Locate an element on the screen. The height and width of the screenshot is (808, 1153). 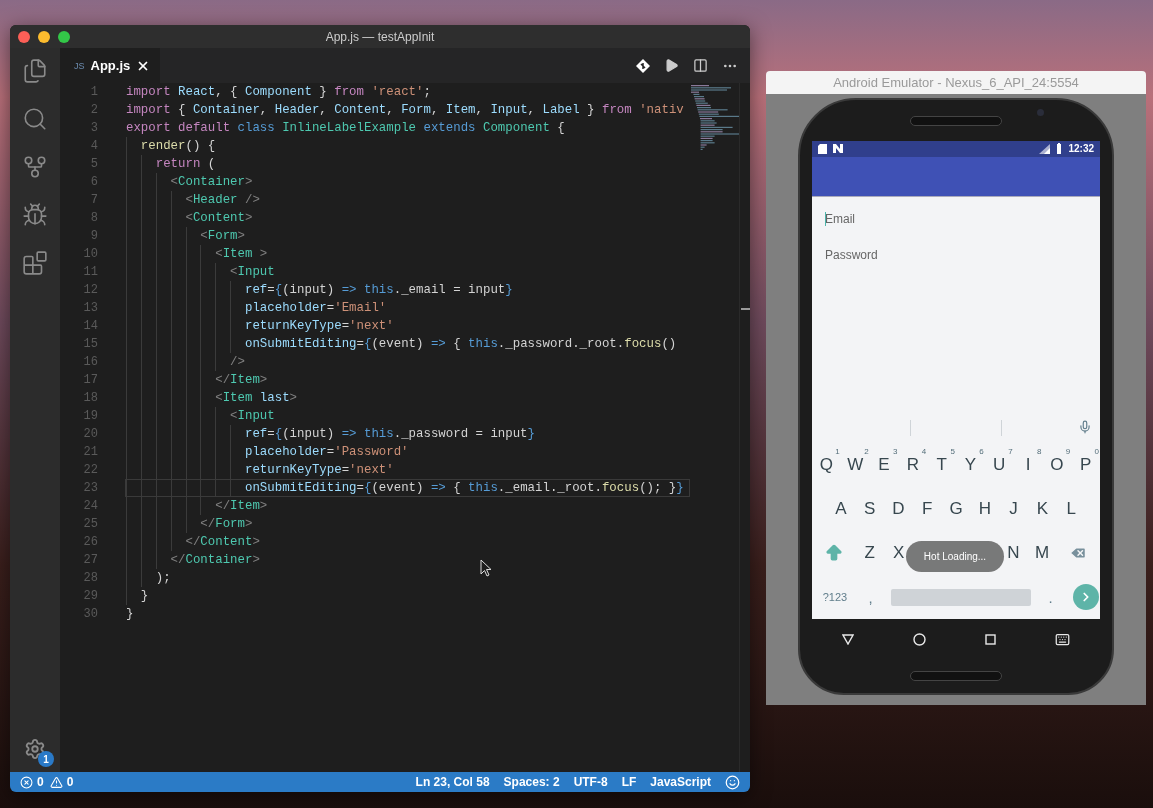
status-item: UTF-8 is located at coordinates (590, 782).